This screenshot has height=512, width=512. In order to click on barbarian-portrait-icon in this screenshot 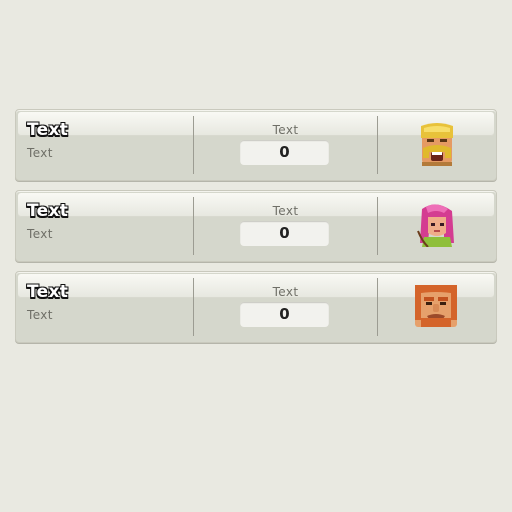, I will do `click(436, 144)`.